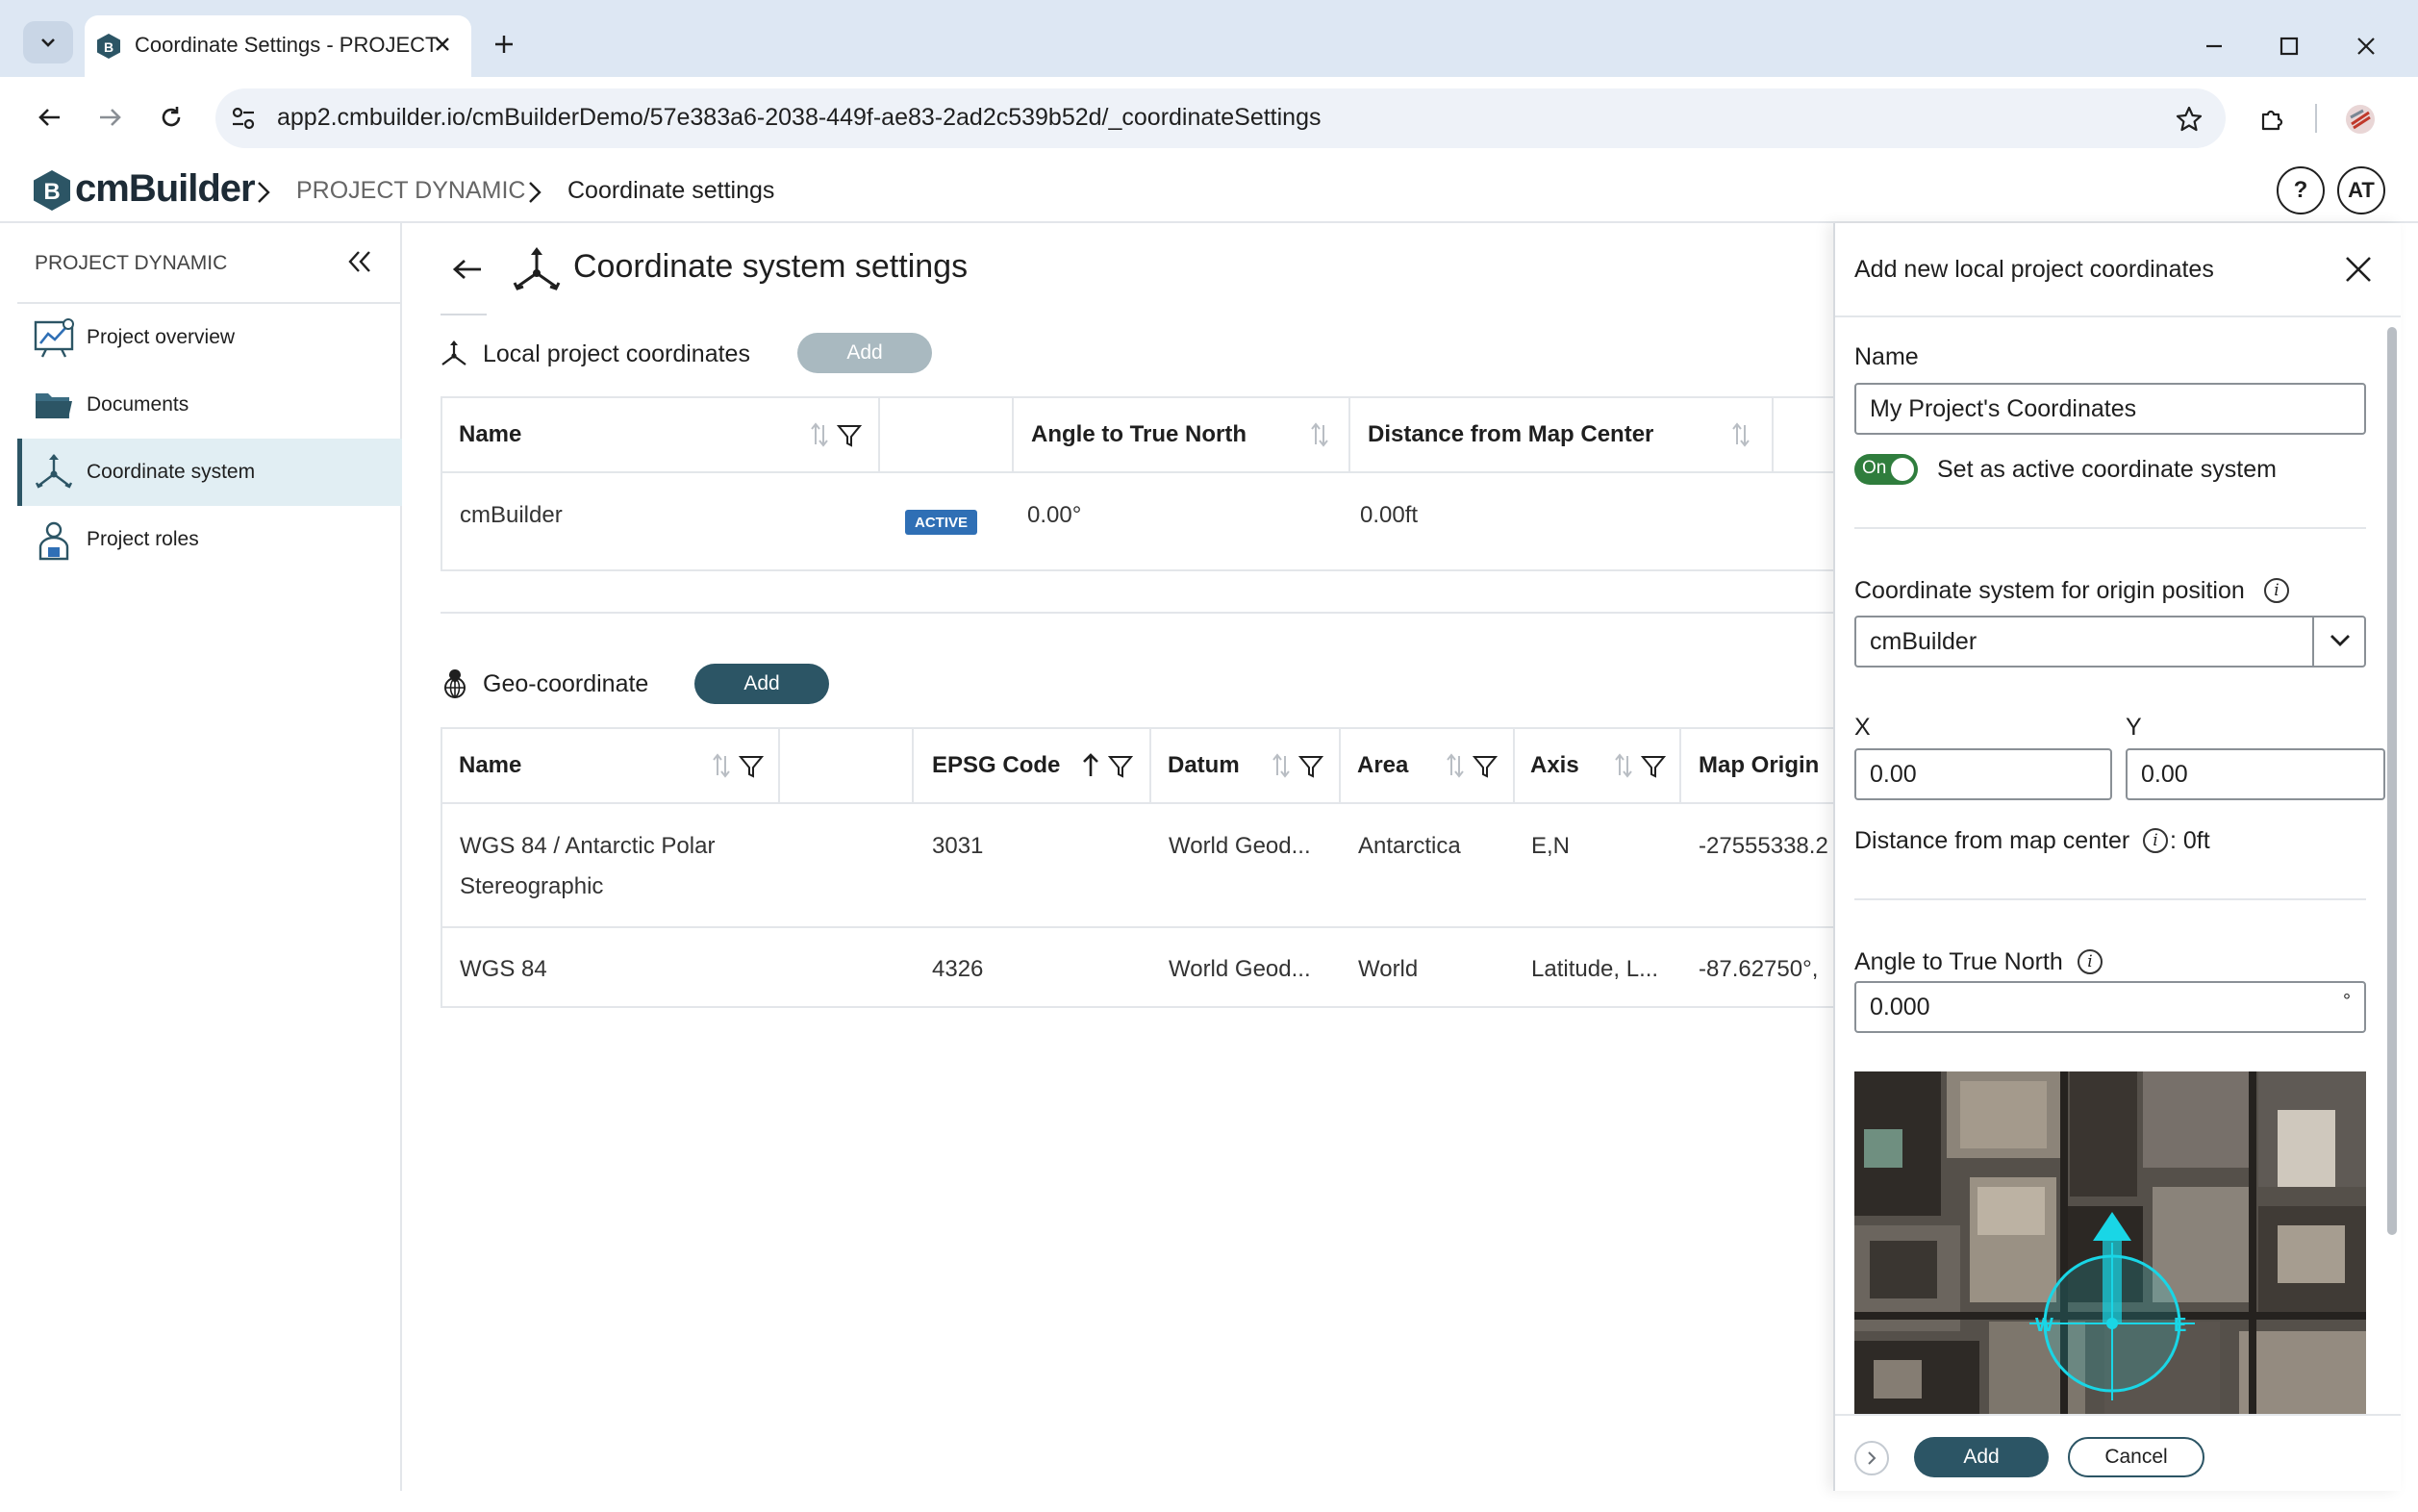 The image size is (2418, 1512). What do you see at coordinates (54, 405) in the screenshot?
I see `folder-icon` at bounding box center [54, 405].